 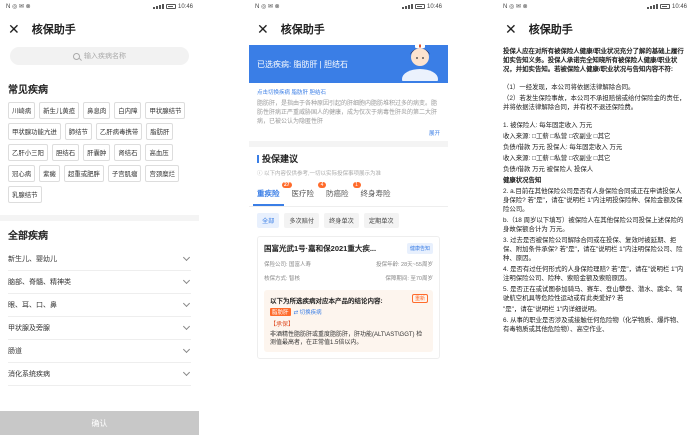 I want to click on signal-icon, so click(x=407, y=6).